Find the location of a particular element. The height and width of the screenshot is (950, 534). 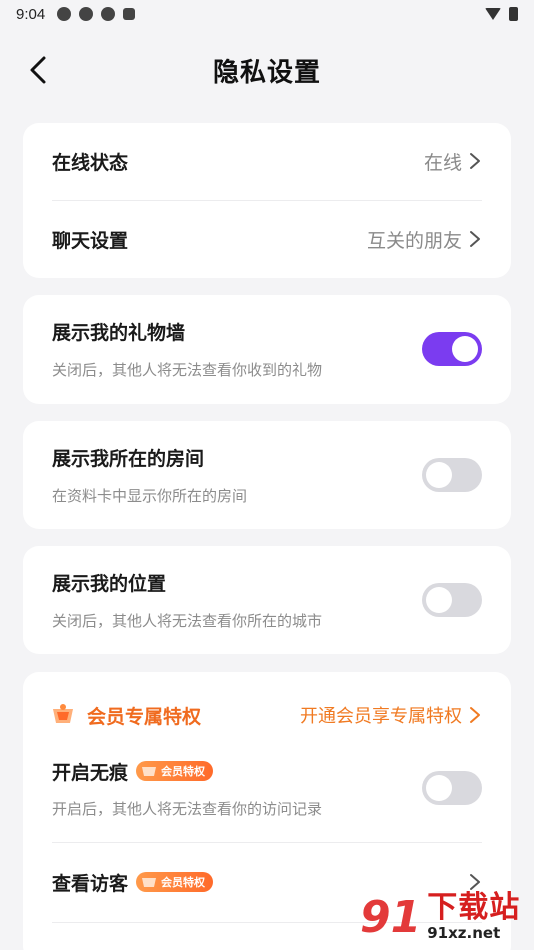

online-status-value: 在线 is located at coordinates (453, 161).